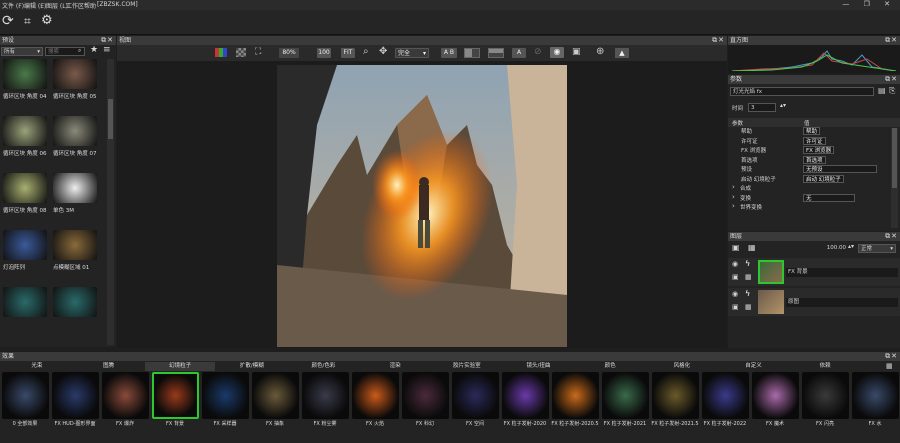  I want to click on split-horizontal-icon, so click(496, 53).